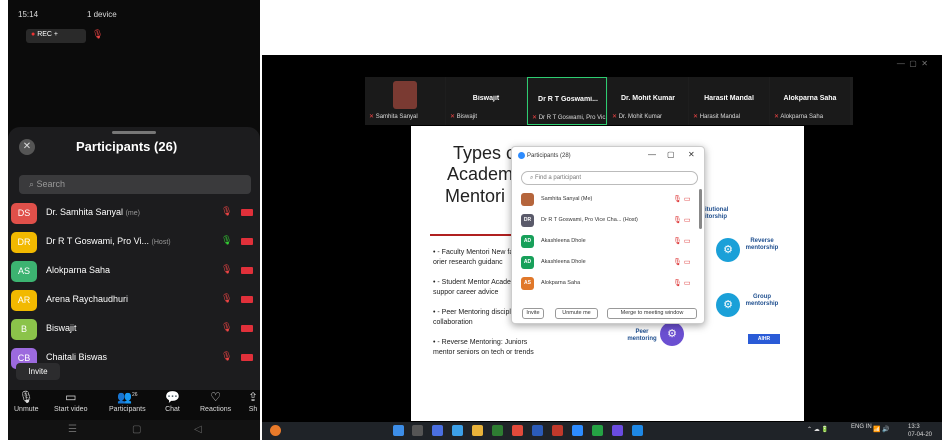  I want to click on popup-invite-button: Invite, so click(533, 313).